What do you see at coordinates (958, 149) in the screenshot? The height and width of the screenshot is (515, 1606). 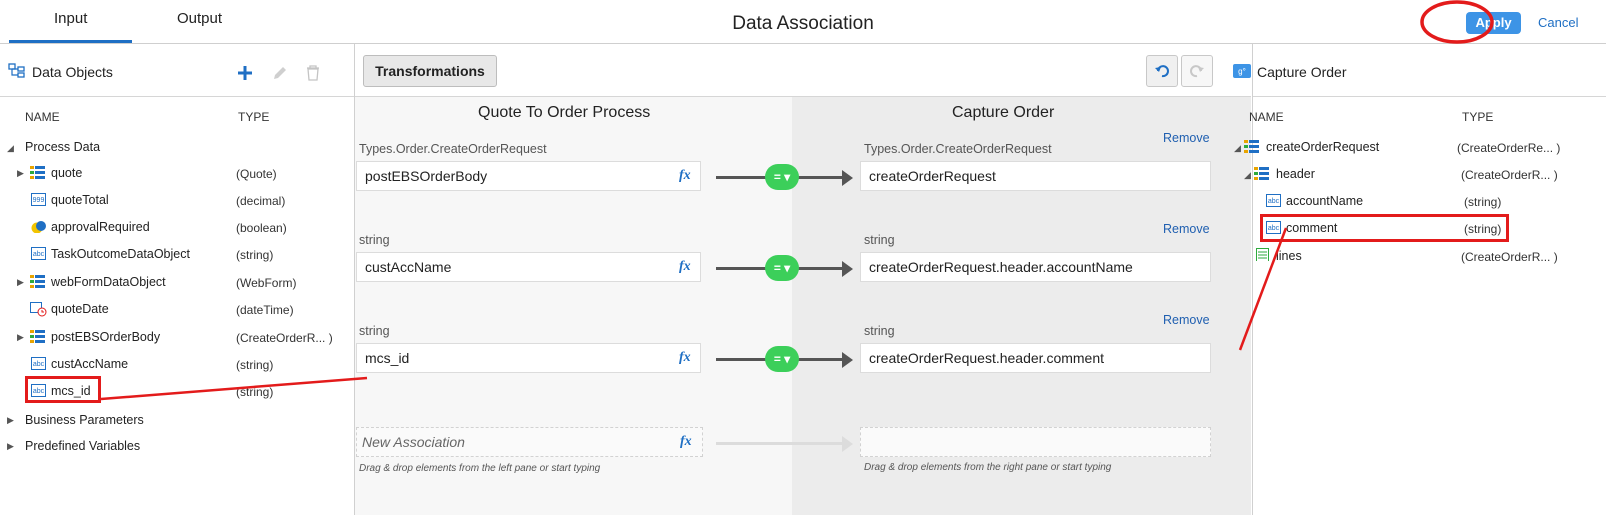 I see `target-type-label: Types.Order.CreateOrderRequest` at bounding box center [958, 149].